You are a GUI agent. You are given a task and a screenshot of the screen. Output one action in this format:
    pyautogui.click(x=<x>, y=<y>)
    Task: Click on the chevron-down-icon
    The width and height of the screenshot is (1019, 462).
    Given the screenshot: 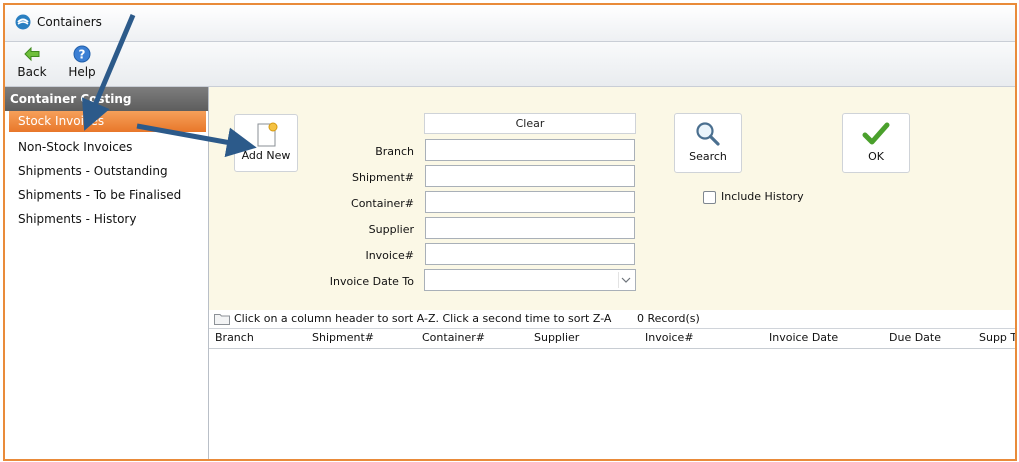 What is the action you would take?
    pyautogui.click(x=625, y=280)
    